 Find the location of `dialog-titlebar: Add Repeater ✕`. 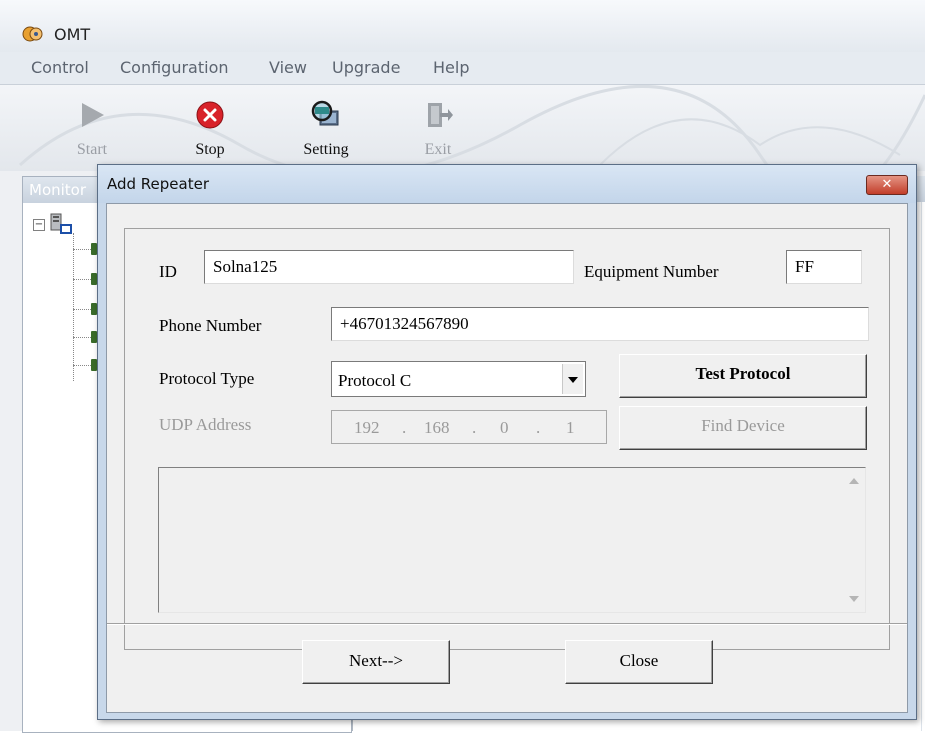

dialog-titlebar: Add Repeater ✕ is located at coordinates (507, 184).